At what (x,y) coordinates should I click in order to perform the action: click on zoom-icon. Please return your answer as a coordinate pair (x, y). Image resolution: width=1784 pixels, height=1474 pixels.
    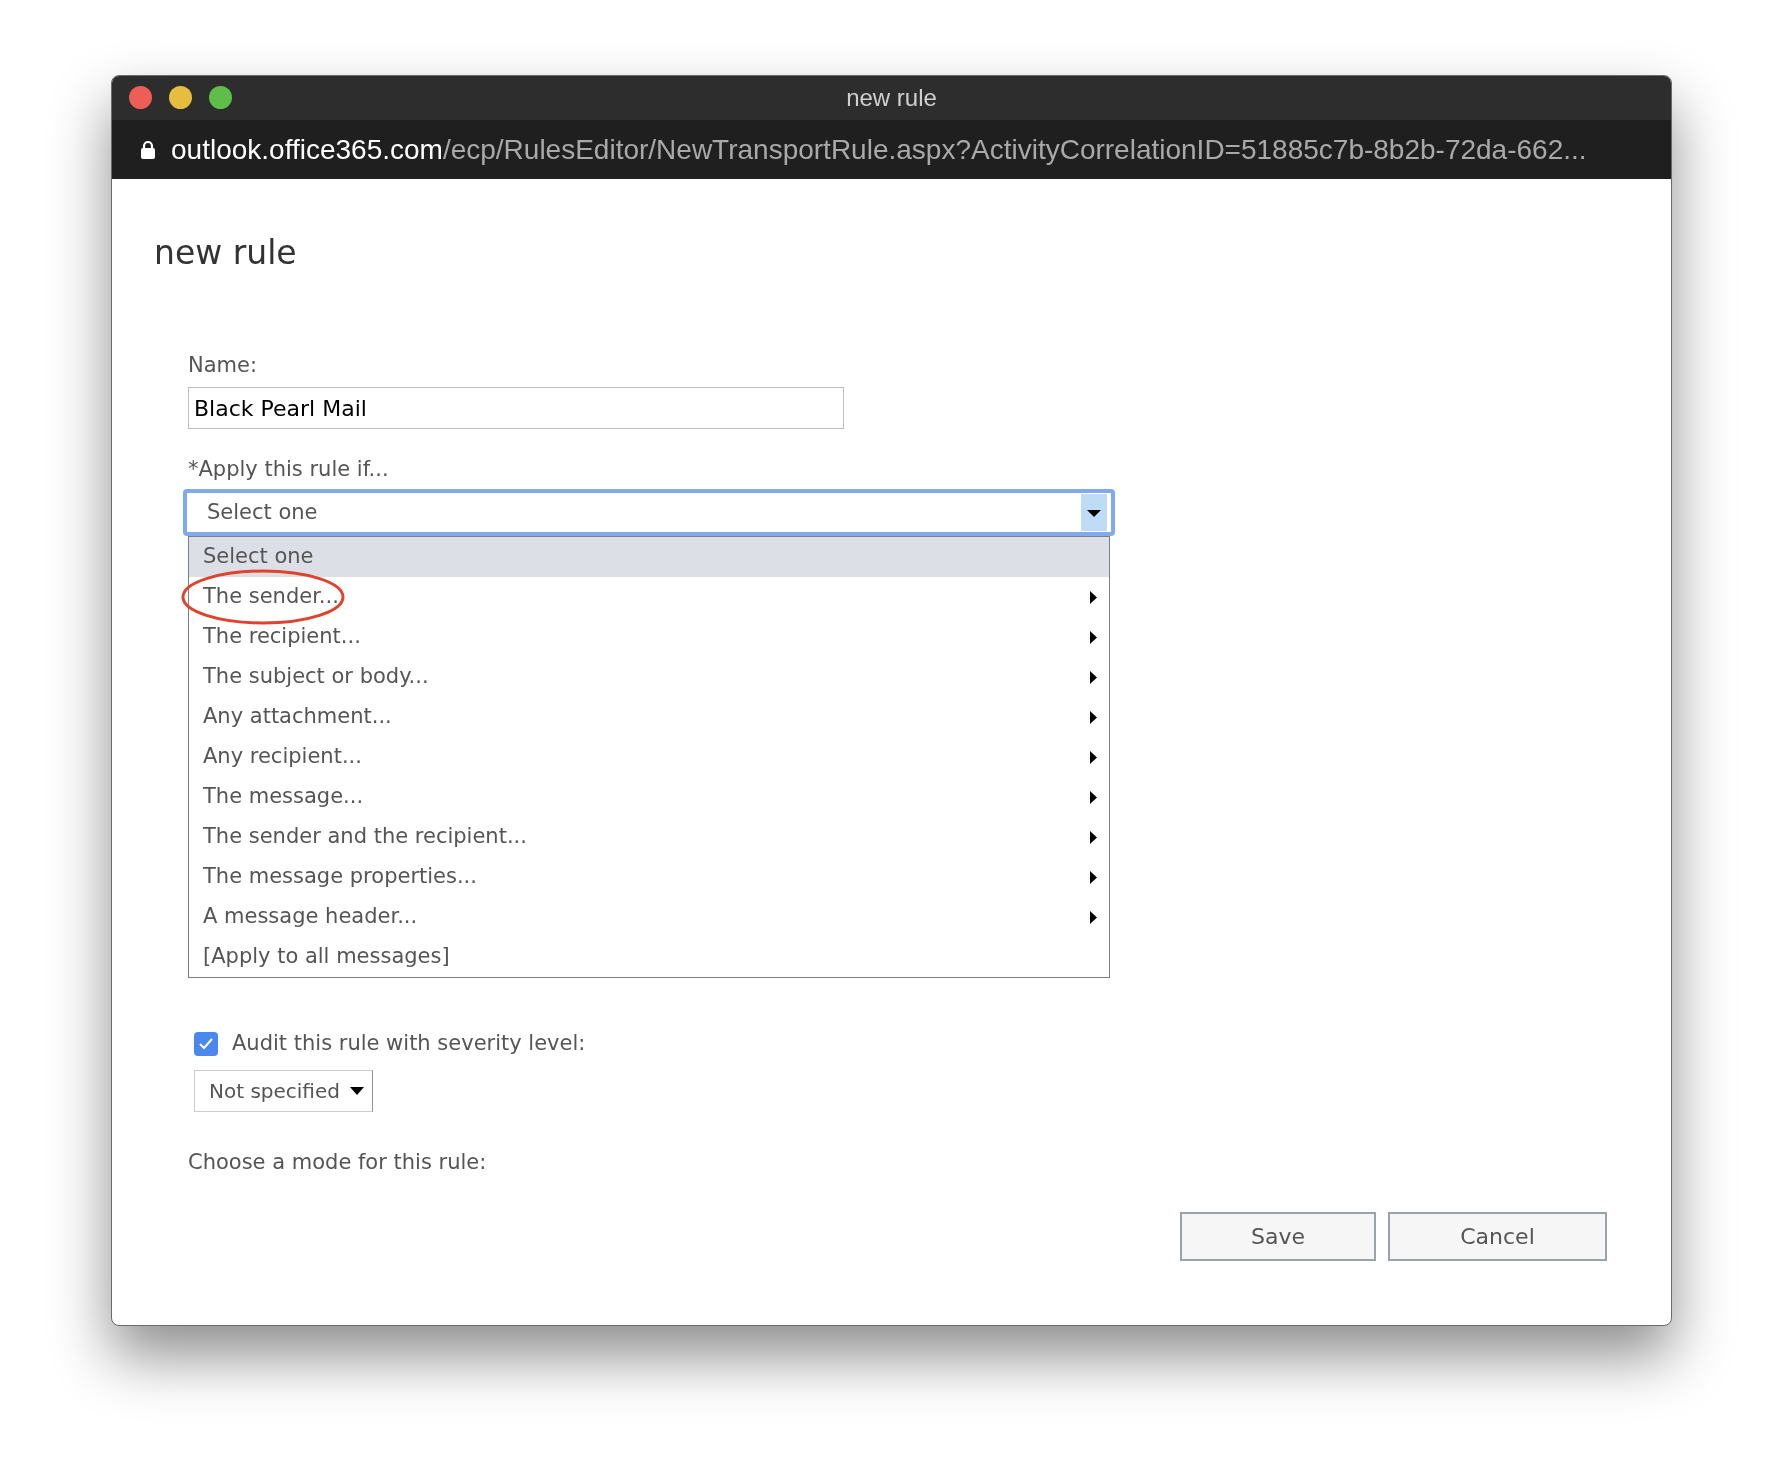
    Looking at the image, I should click on (220, 97).